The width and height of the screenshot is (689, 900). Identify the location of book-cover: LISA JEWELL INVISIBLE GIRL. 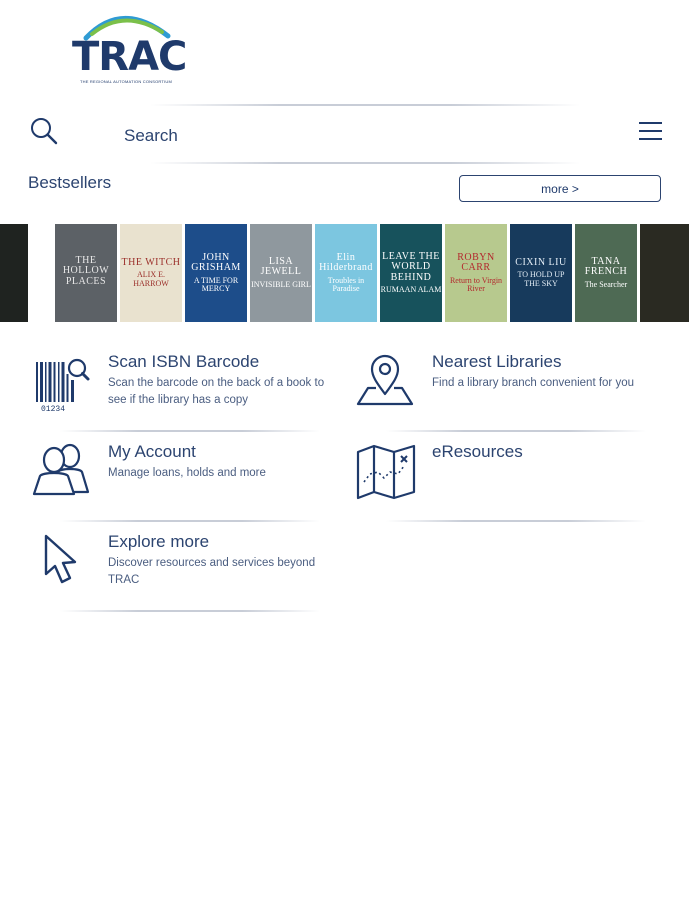
(281, 273).